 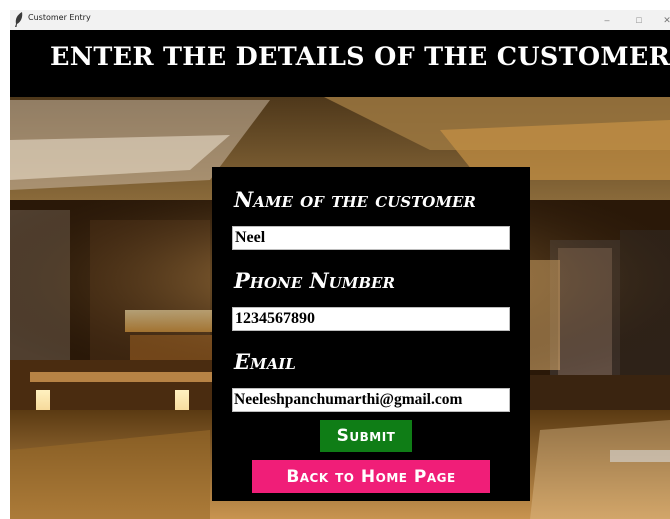 I want to click on feather-icon, so click(x=19, y=19).